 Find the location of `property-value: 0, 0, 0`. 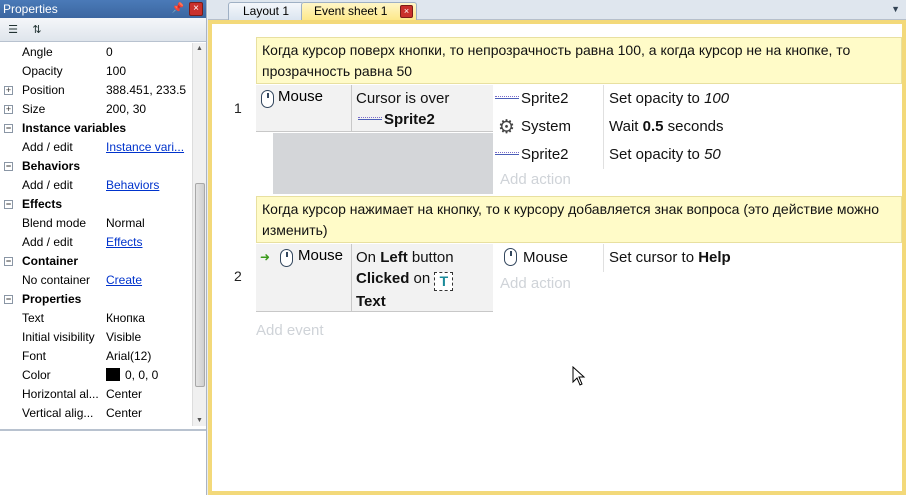

property-value: 0, 0, 0 is located at coordinates (132, 375).